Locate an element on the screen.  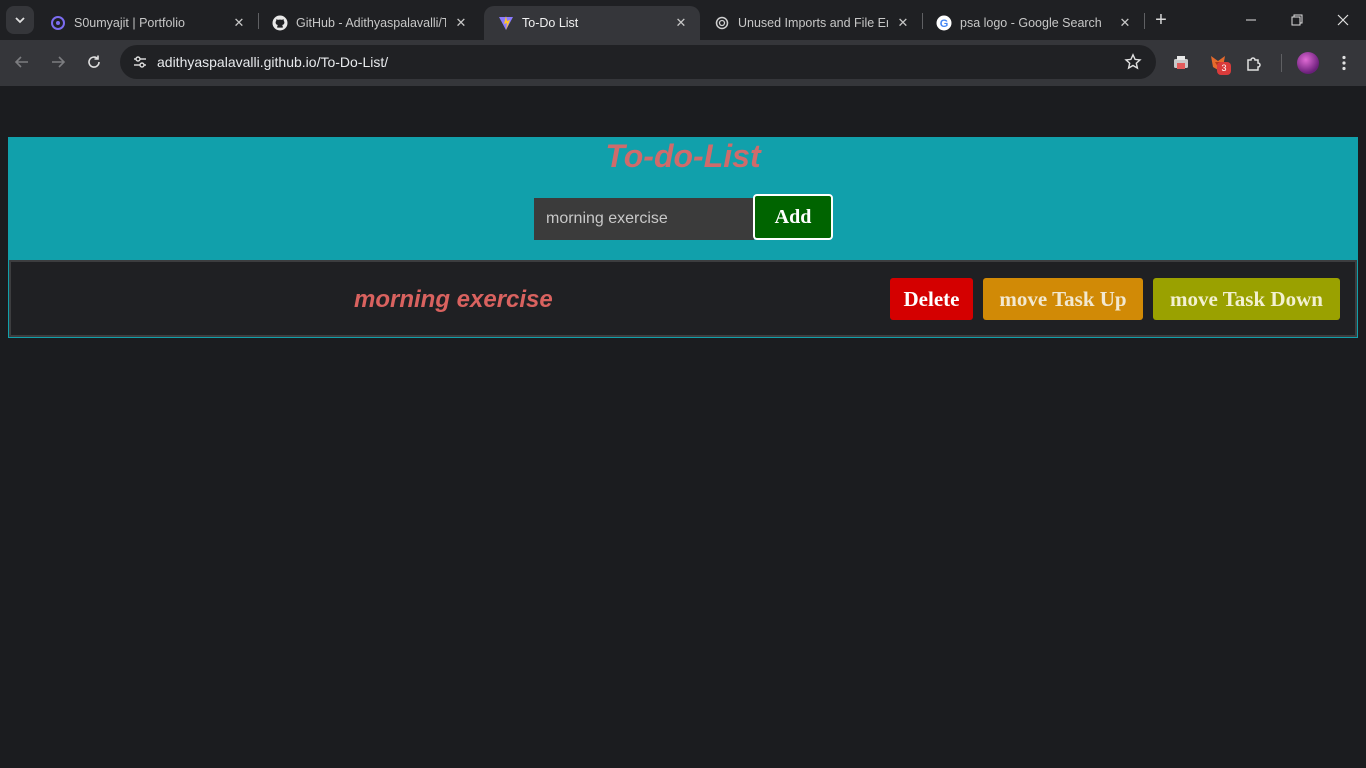
tab-portfolio: S0umyajit | Portfolio ✕ is located at coordinates (147, 23).